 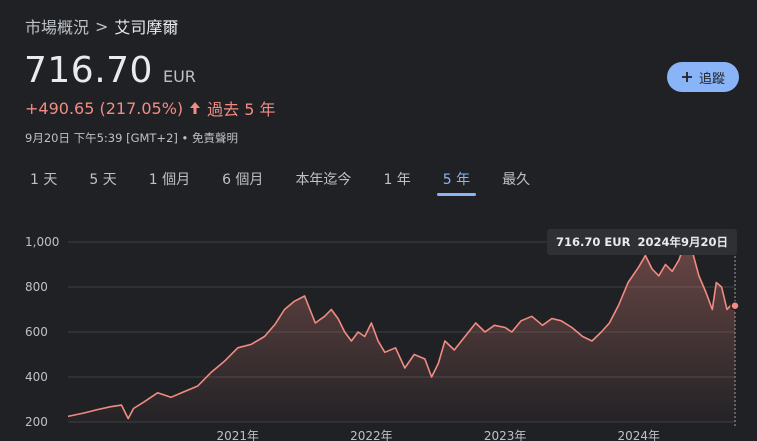 I want to click on tooltip-price: 716.70 EUR, so click(x=593, y=242).